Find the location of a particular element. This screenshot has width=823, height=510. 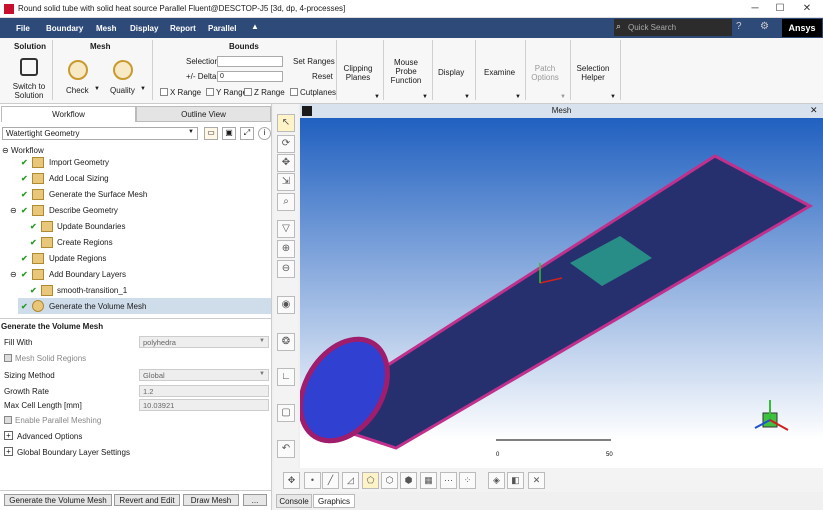

mouse-probe-function-button: Mouse Probe Function is located at coordinates (406, 71).